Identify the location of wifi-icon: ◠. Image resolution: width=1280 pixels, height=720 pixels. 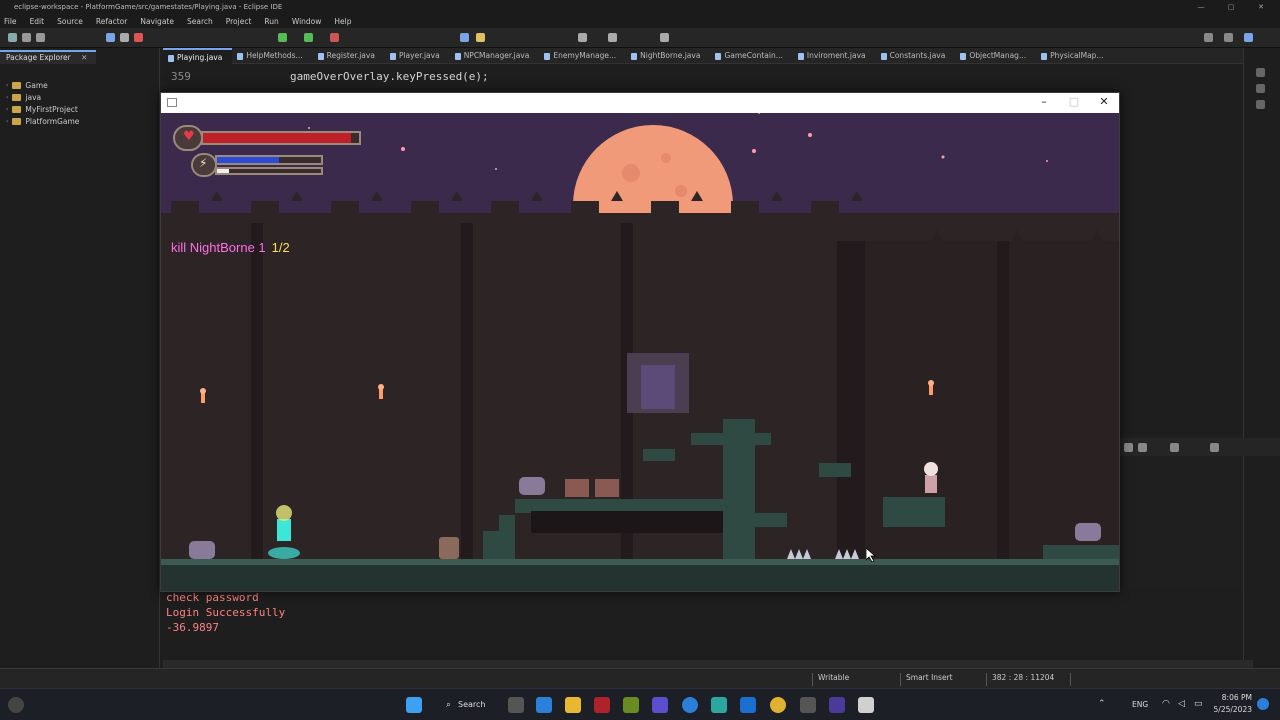
(1166, 704).